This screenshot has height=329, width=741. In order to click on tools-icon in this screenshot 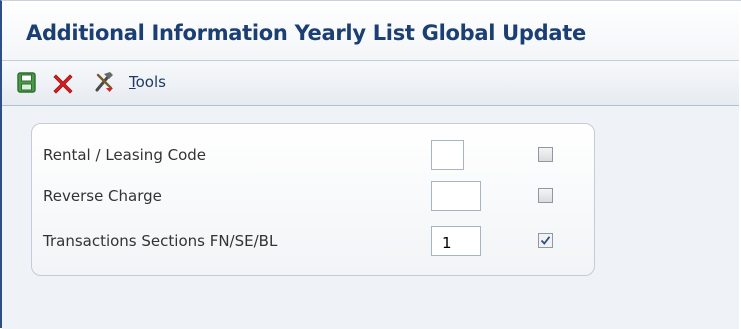, I will do `click(104, 82)`.